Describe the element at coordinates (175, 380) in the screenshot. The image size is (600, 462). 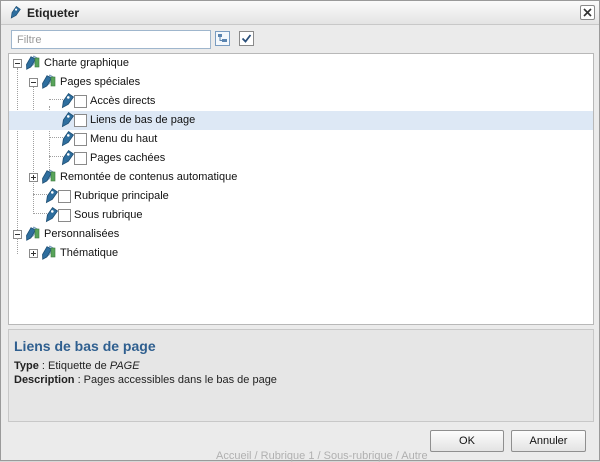
I see `description-value: : Pages accessibles dans le bas de page` at that location.